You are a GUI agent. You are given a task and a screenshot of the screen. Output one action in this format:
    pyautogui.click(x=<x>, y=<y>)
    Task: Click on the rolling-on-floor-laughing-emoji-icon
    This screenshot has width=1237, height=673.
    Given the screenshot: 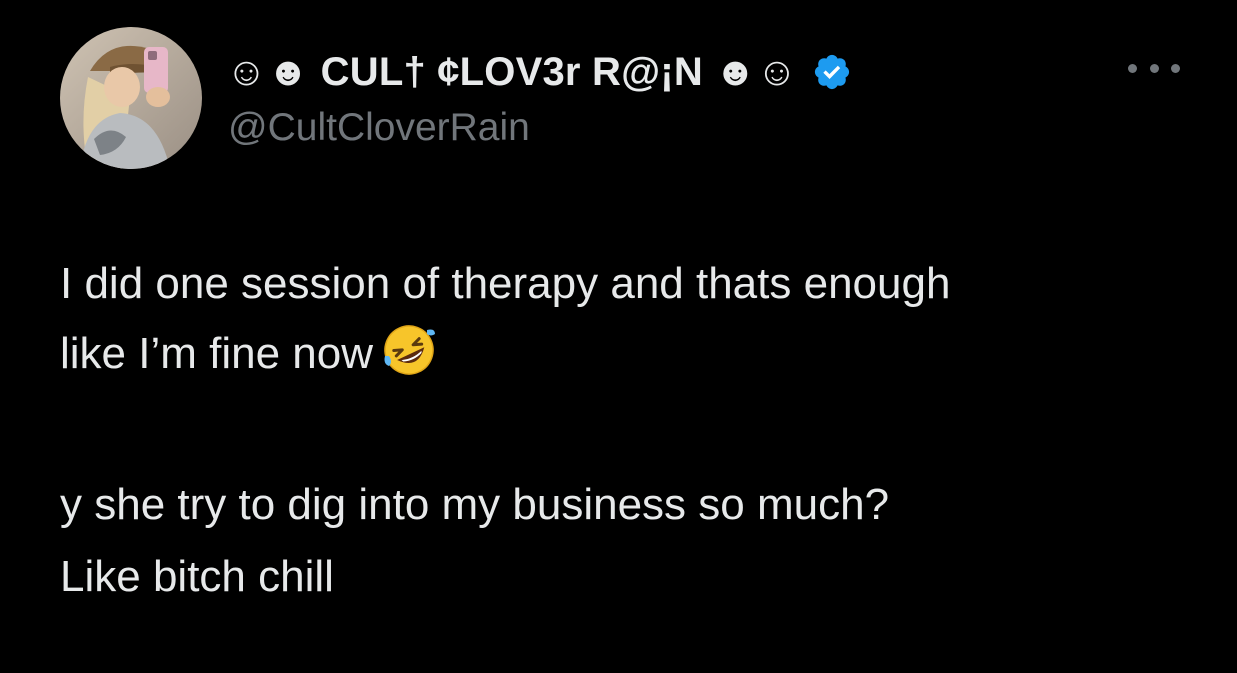 What is the action you would take?
    pyautogui.click(x=409, y=350)
    